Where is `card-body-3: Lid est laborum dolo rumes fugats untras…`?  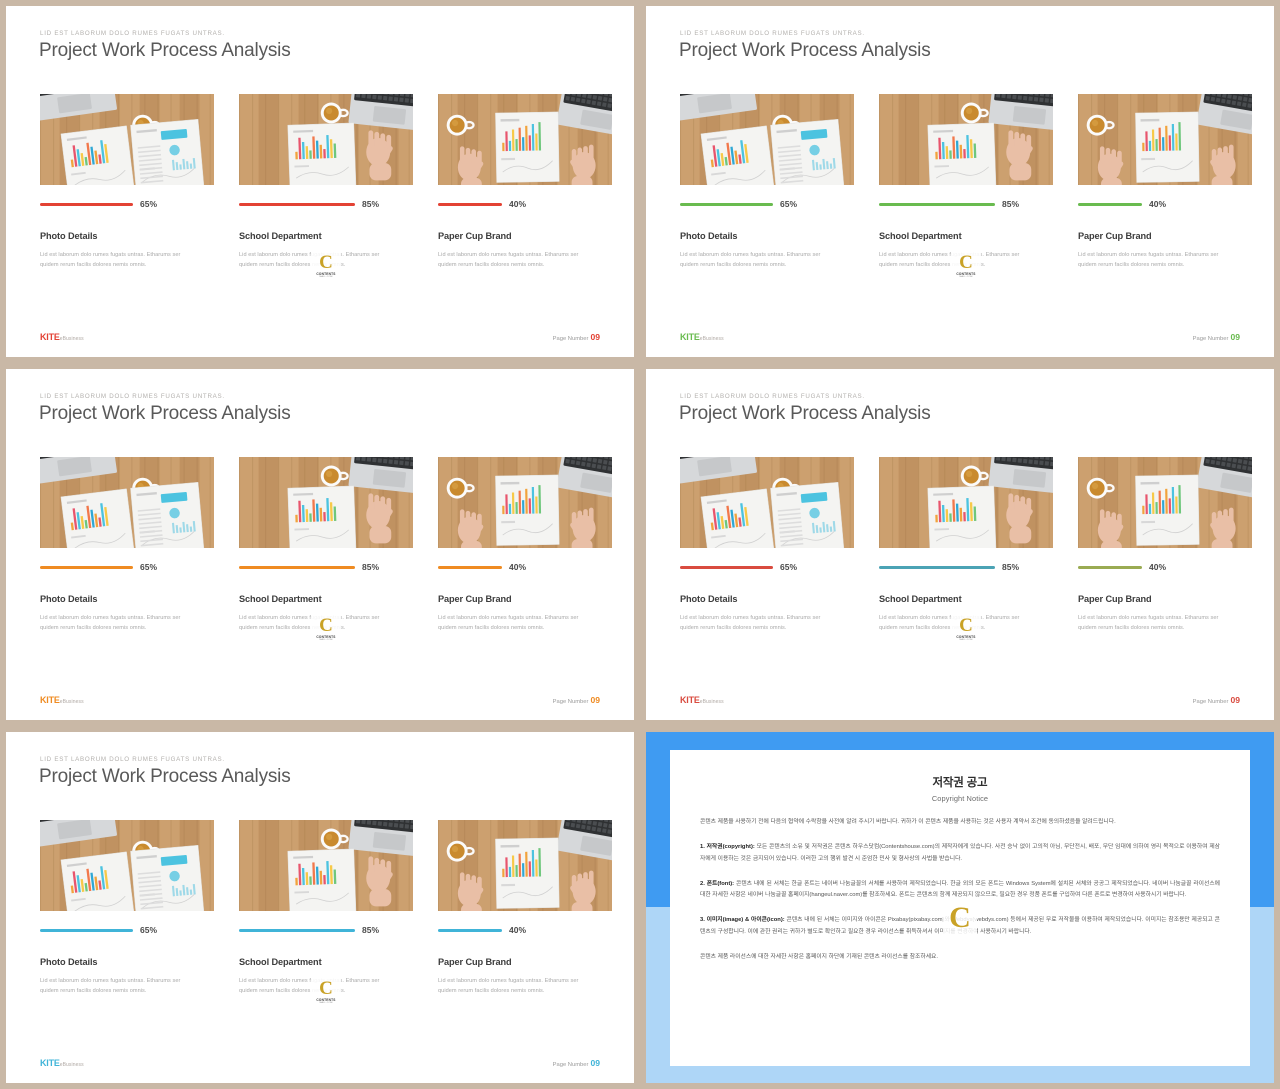
card-body-3: Lid est laborum dolo rumes fugats untras… is located at coordinates (508, 260).